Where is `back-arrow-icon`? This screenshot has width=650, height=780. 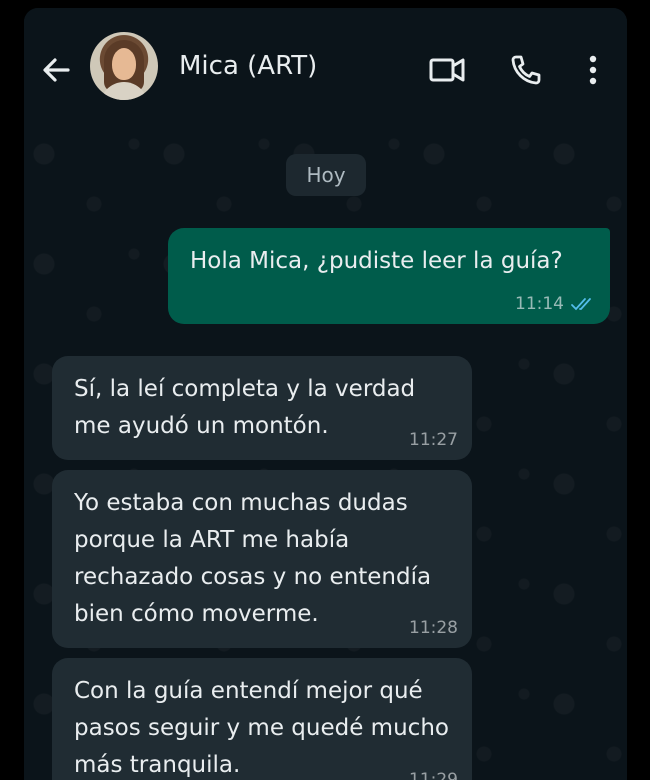 back-arrow-icon is located at coordinates (56, 70).